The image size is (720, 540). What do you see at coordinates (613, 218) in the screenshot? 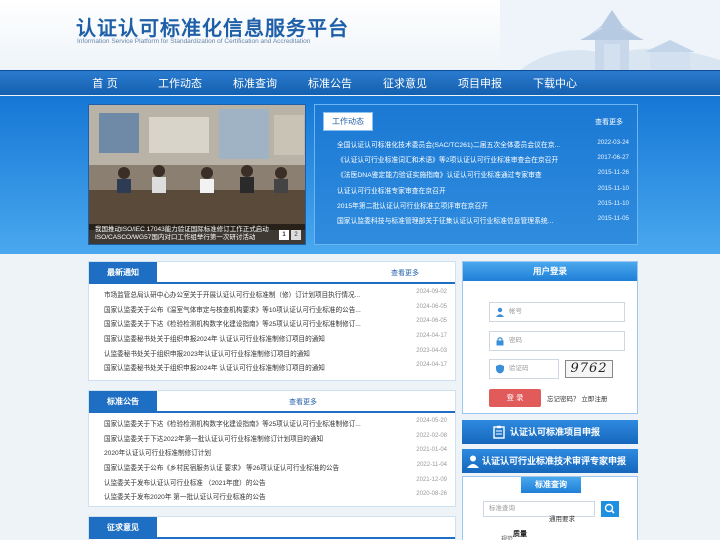
I see `news-date: 2015-11-05` at bounding box center [613, 218].